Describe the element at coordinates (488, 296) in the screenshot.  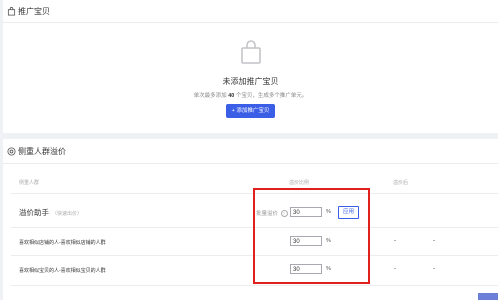
I see `footer-accent` at that location.